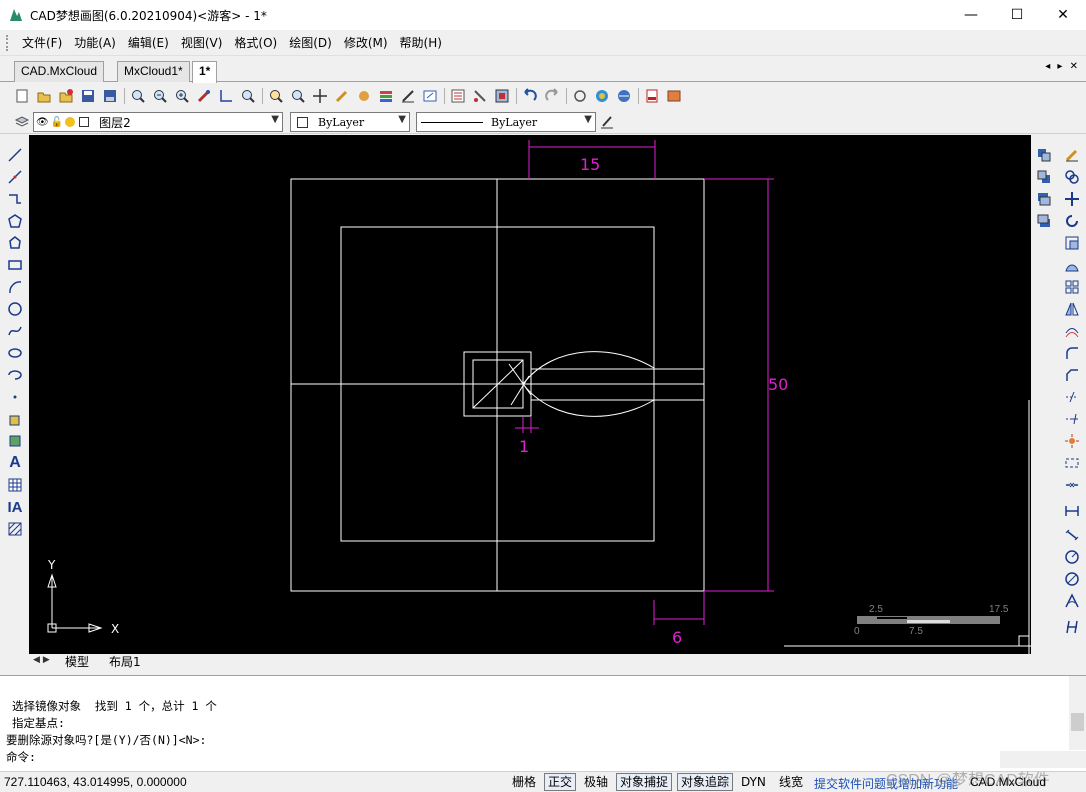  Describe the element at coordinates (125, 662) in the screenshot. I see `tab-layout1: 布局1` at that location.